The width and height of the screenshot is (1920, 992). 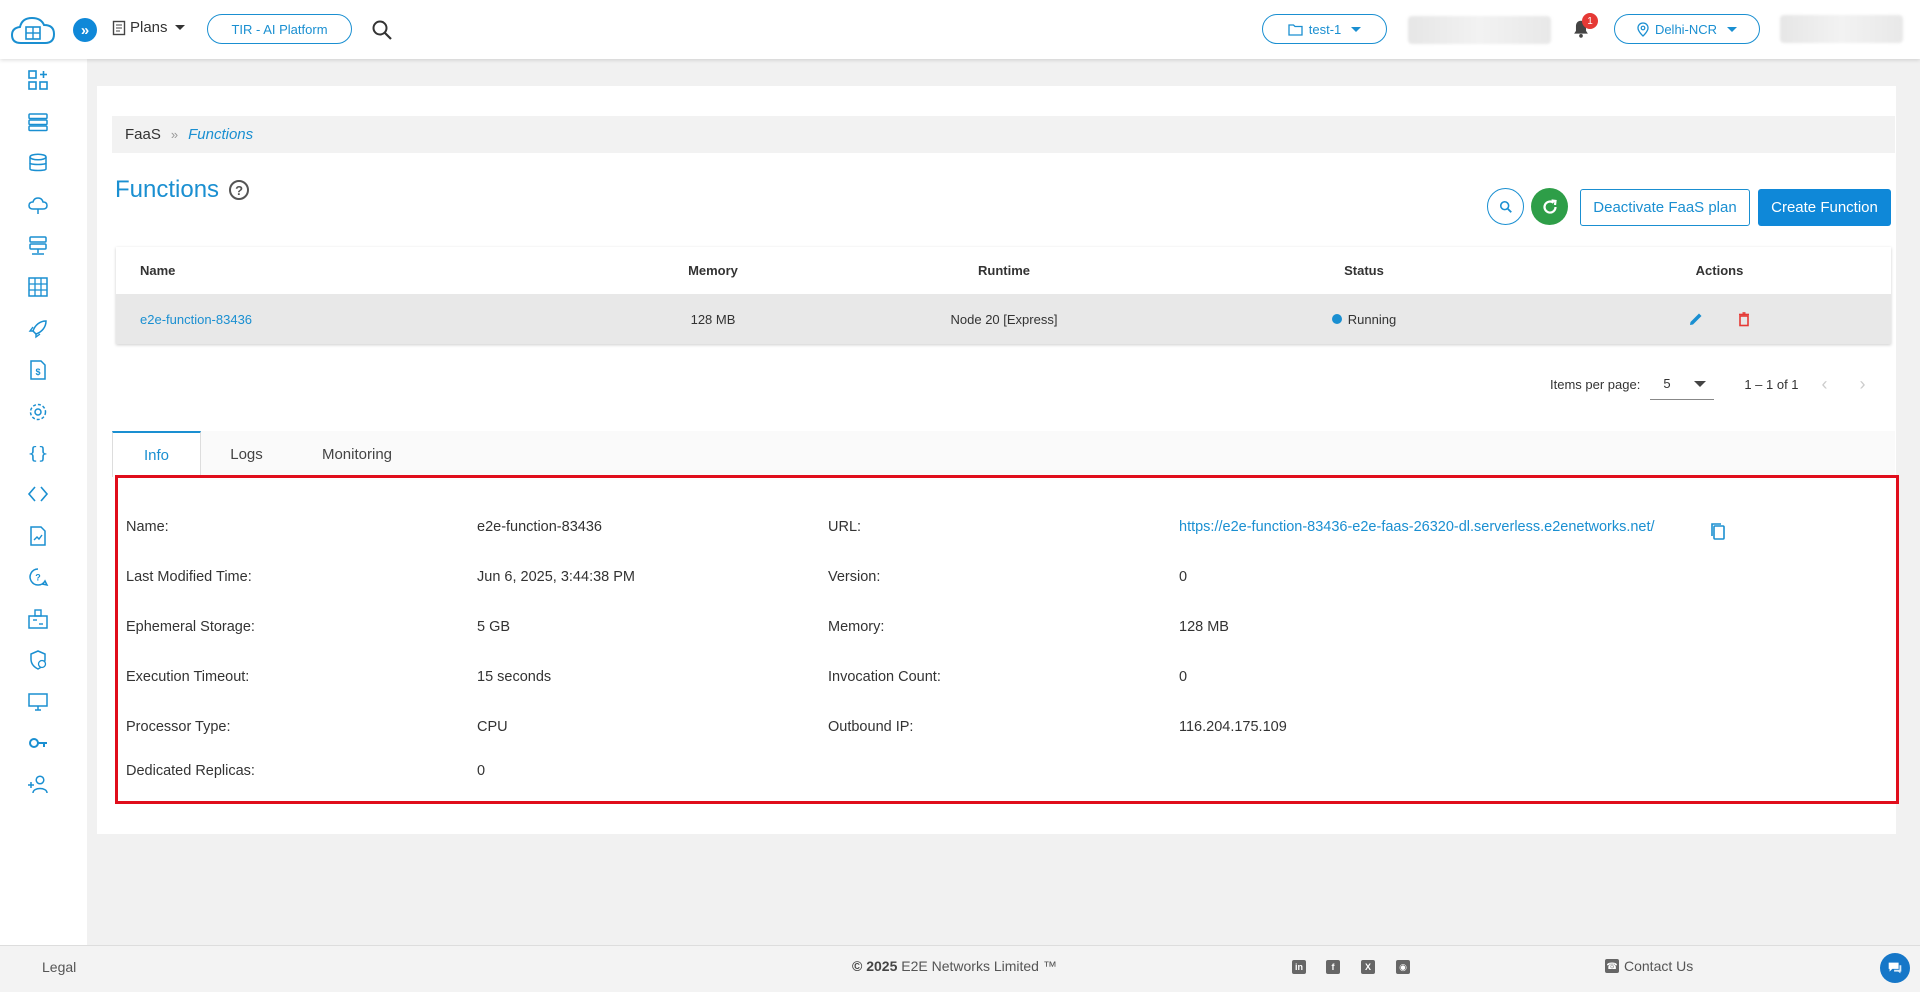 What do you see at coordinates (1719, 270) in the screenshot?
I see `column-header-actions: Actions` at bounding box center [1719, 270].